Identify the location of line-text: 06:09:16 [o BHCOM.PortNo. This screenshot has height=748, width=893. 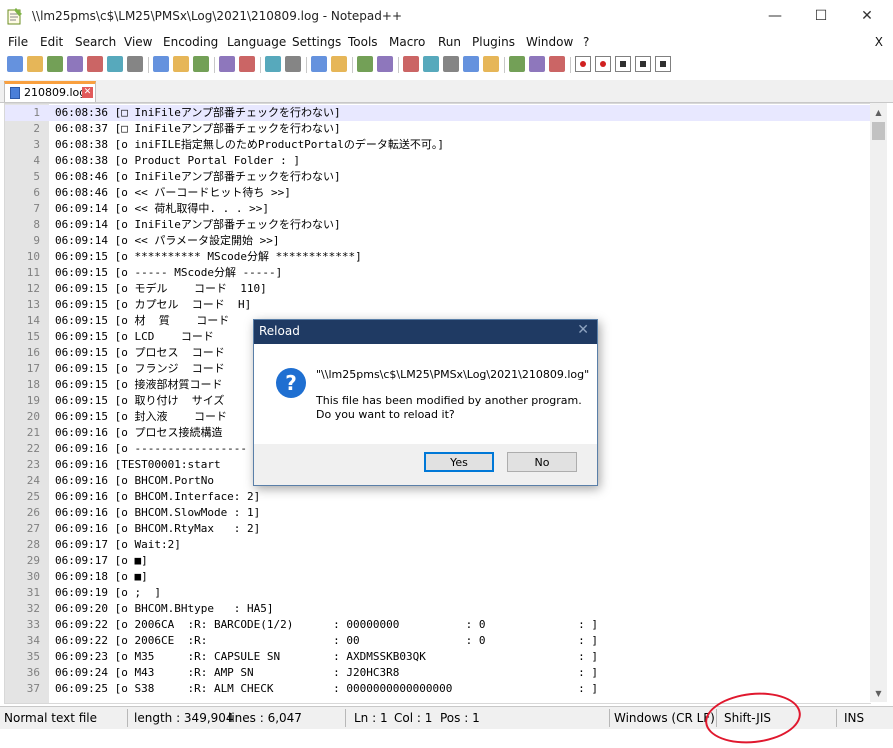
(138, 481).